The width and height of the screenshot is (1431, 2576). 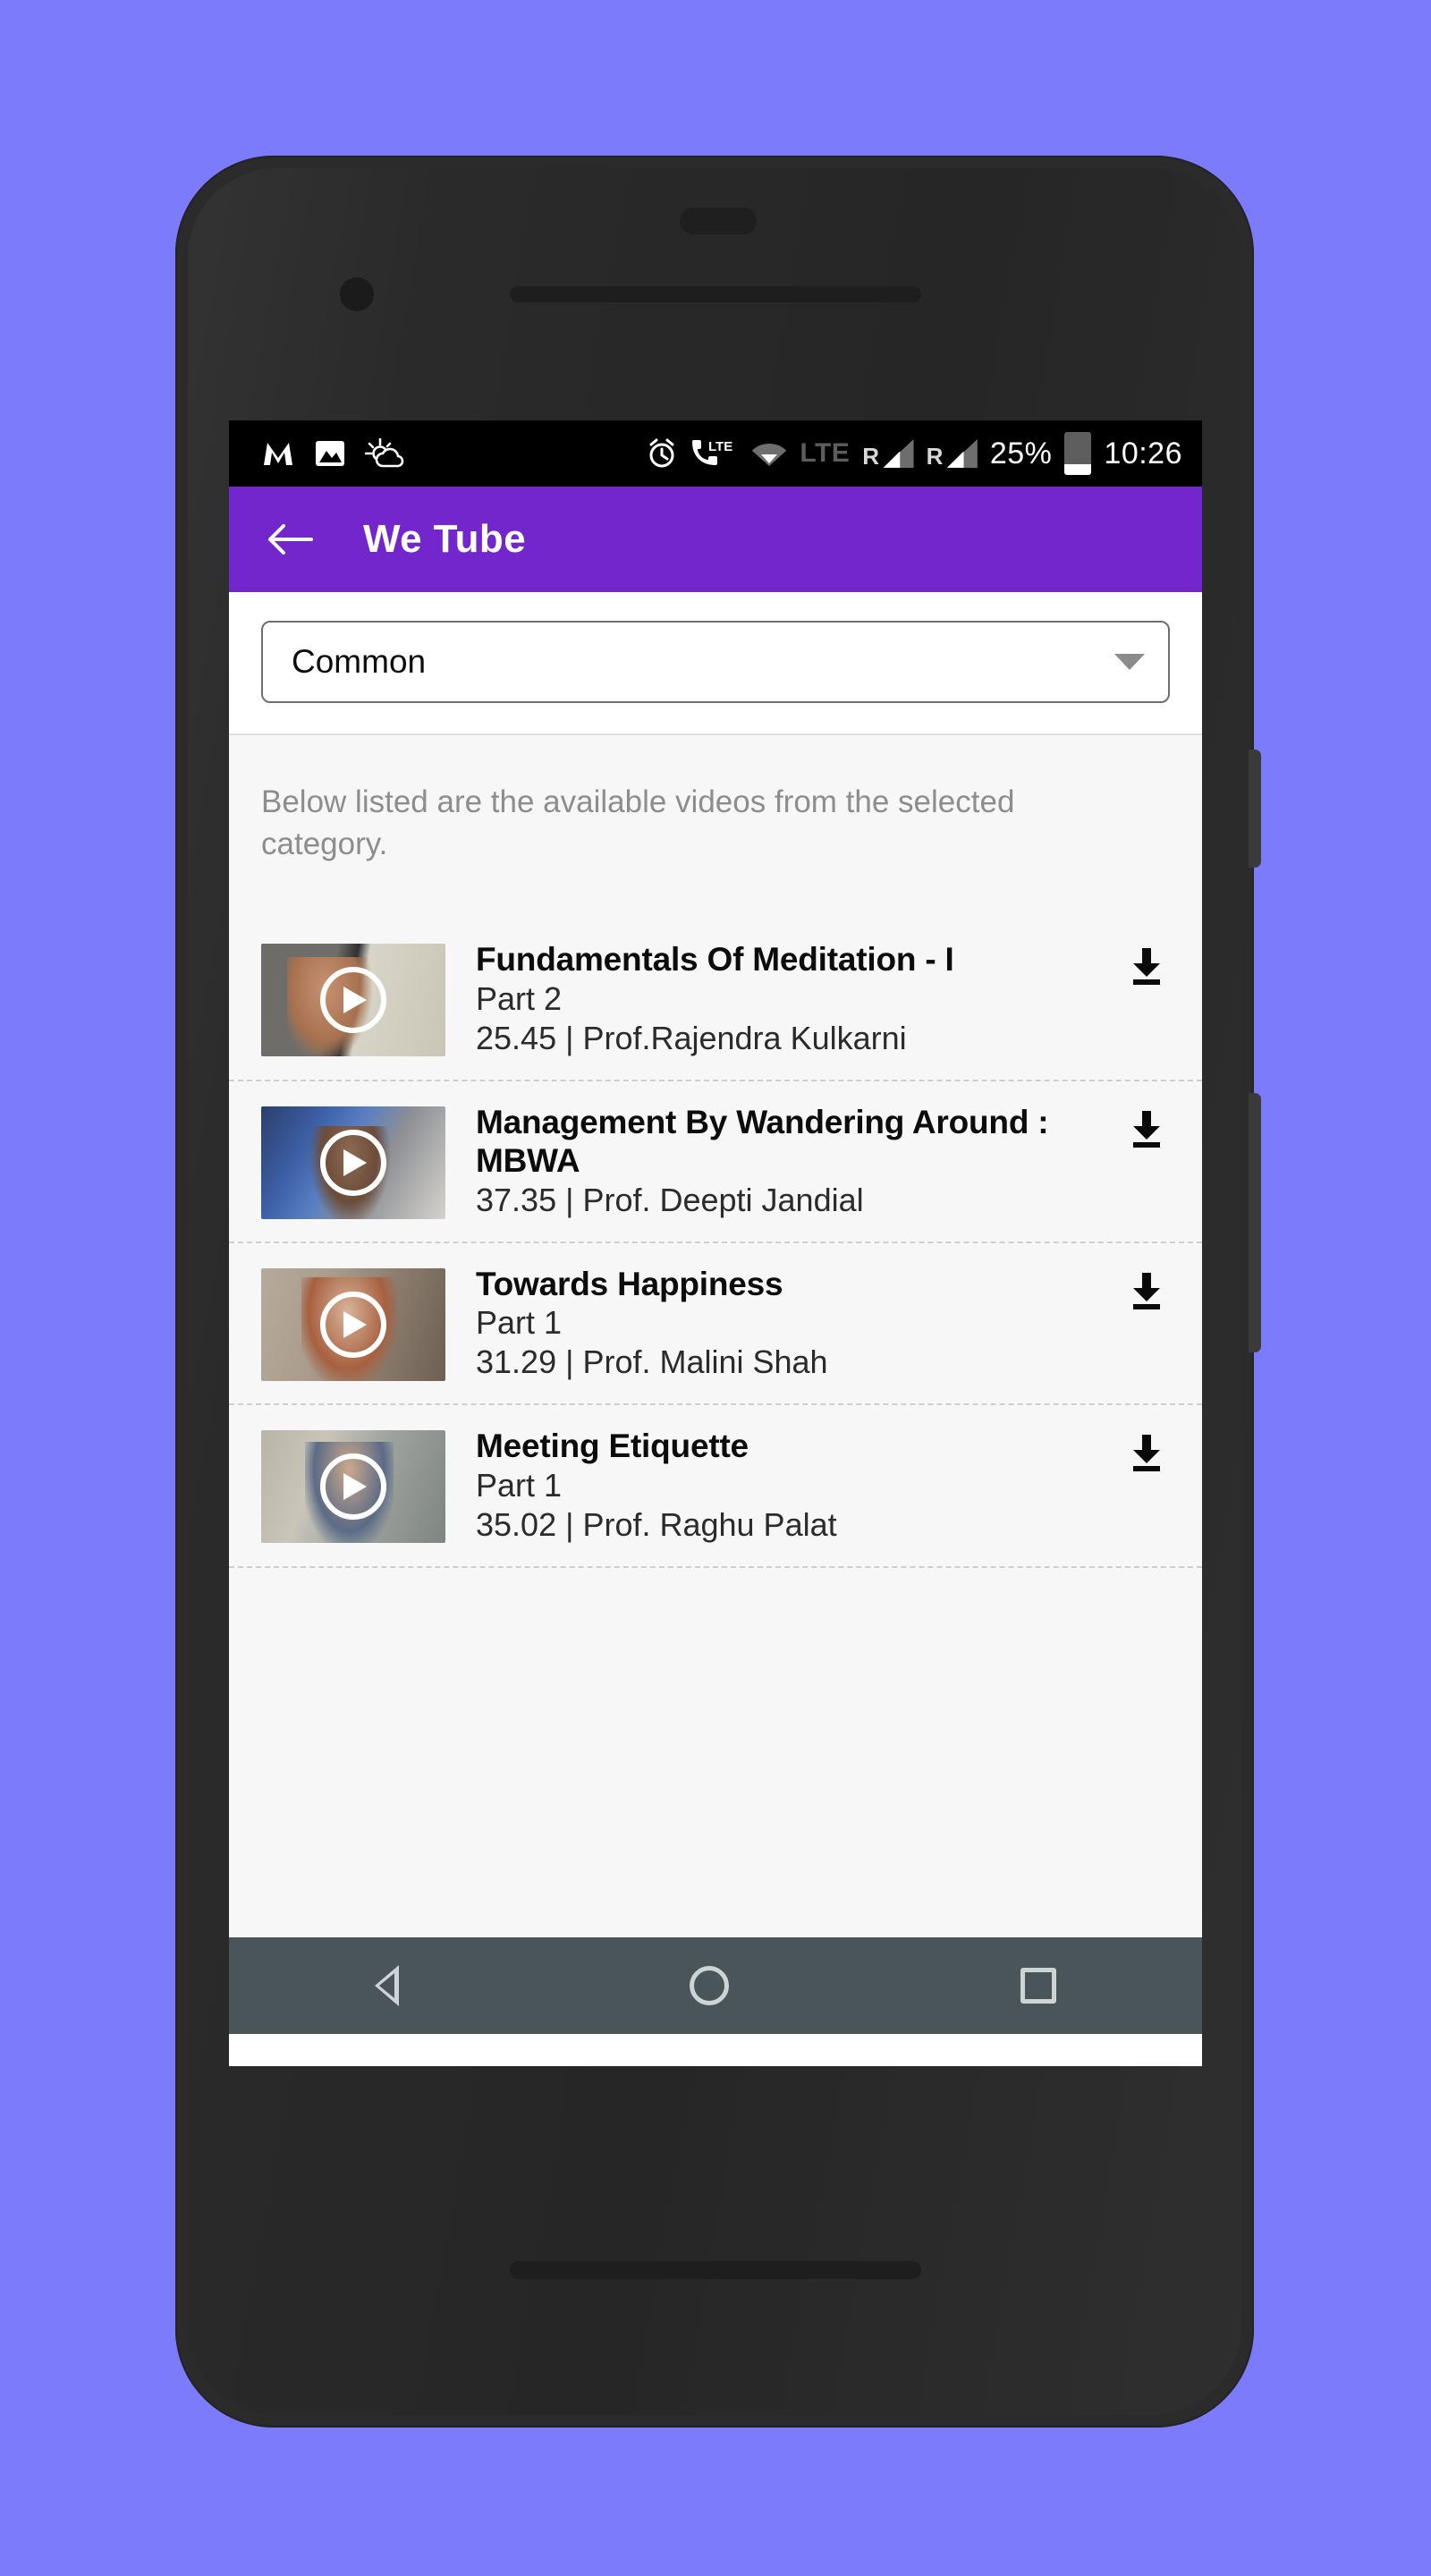 What do you see at coordinates (357, 294) in the screenshot?
I see `front-camera` at bounding box center [357, 294].